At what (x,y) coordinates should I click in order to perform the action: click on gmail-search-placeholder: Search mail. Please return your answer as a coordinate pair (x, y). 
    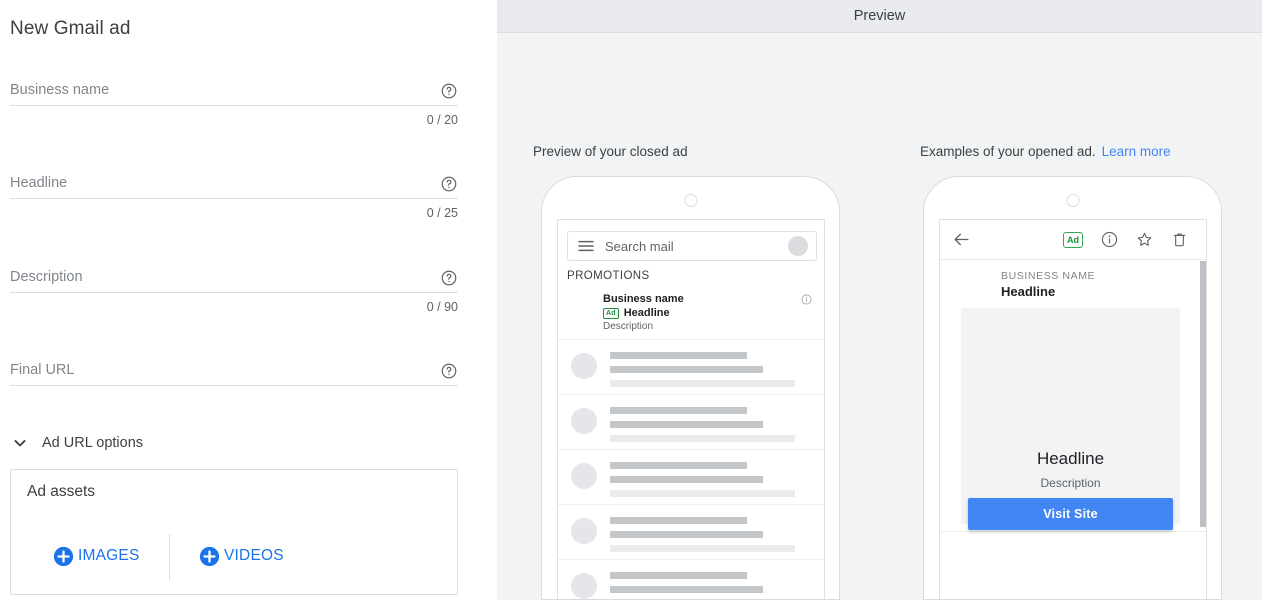
    Looking at the image, I should click on (639, 246).